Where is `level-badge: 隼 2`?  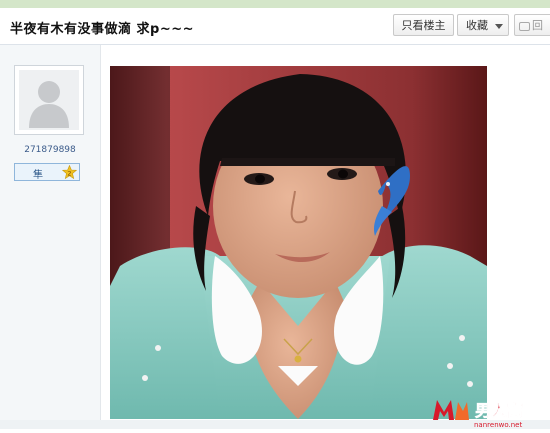
level-badge: 隼 2 is located at coordinates (47, 172).